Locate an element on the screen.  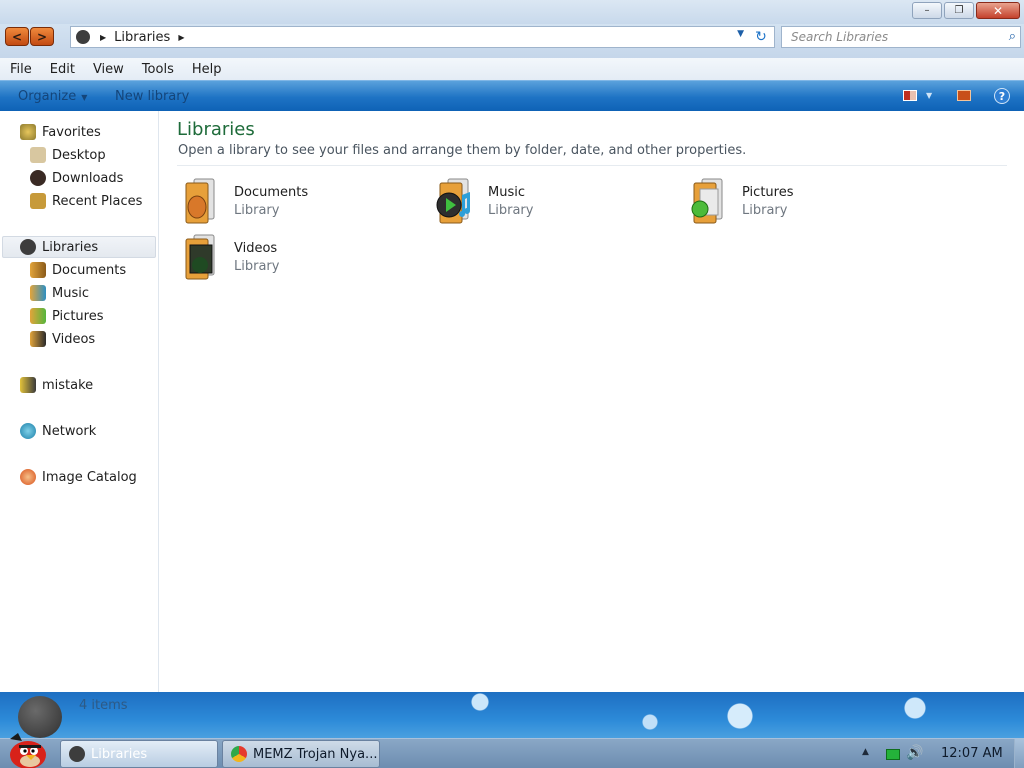
sidebar-item-label: Desktop is located at coordinates (79, 155).